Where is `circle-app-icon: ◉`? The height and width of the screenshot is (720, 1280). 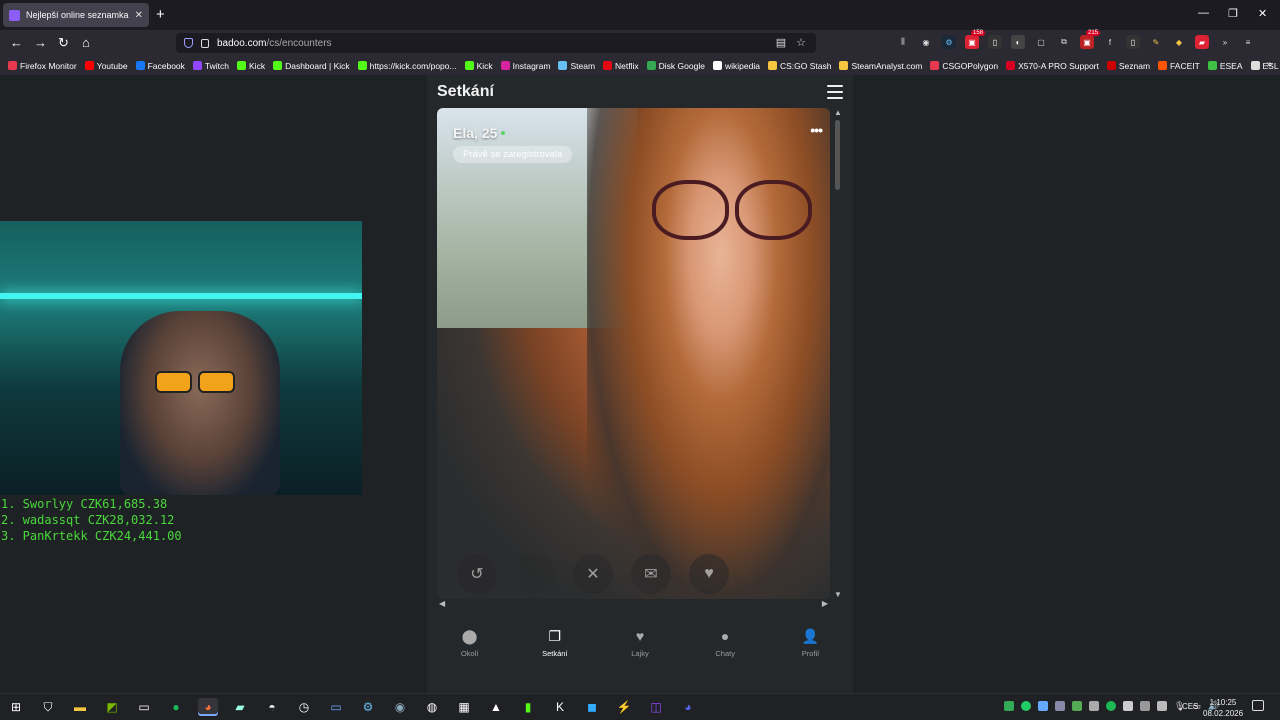
circle-app-icon: ◉ is located at coordinates (400, 707).